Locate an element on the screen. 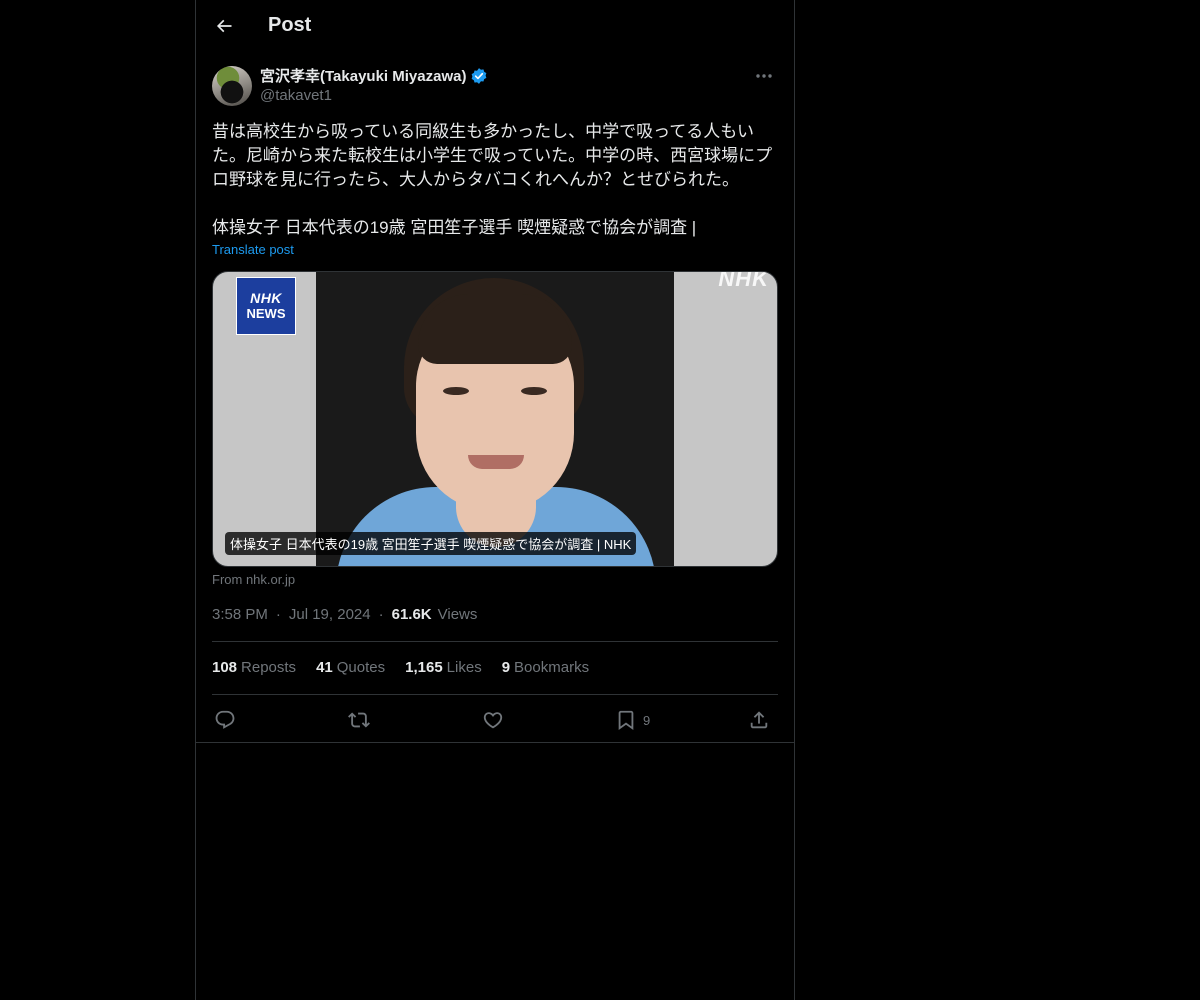 This screenshot has height=1000, width=1200. like-button is located at coordinates (493, 720).